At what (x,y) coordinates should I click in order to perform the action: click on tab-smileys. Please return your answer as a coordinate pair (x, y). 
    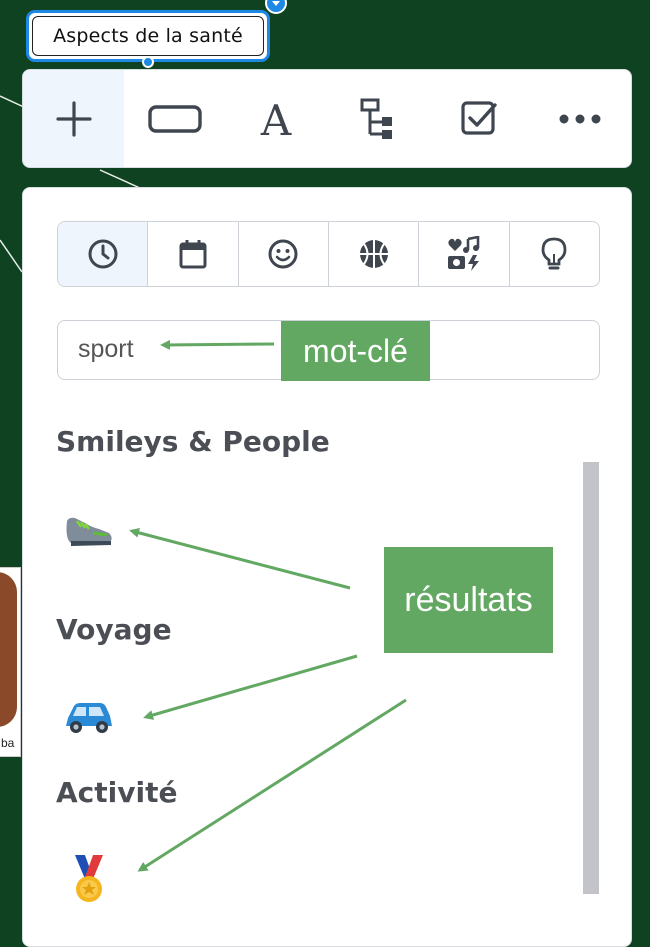
    Looking at the image, I should click on (284, 254).